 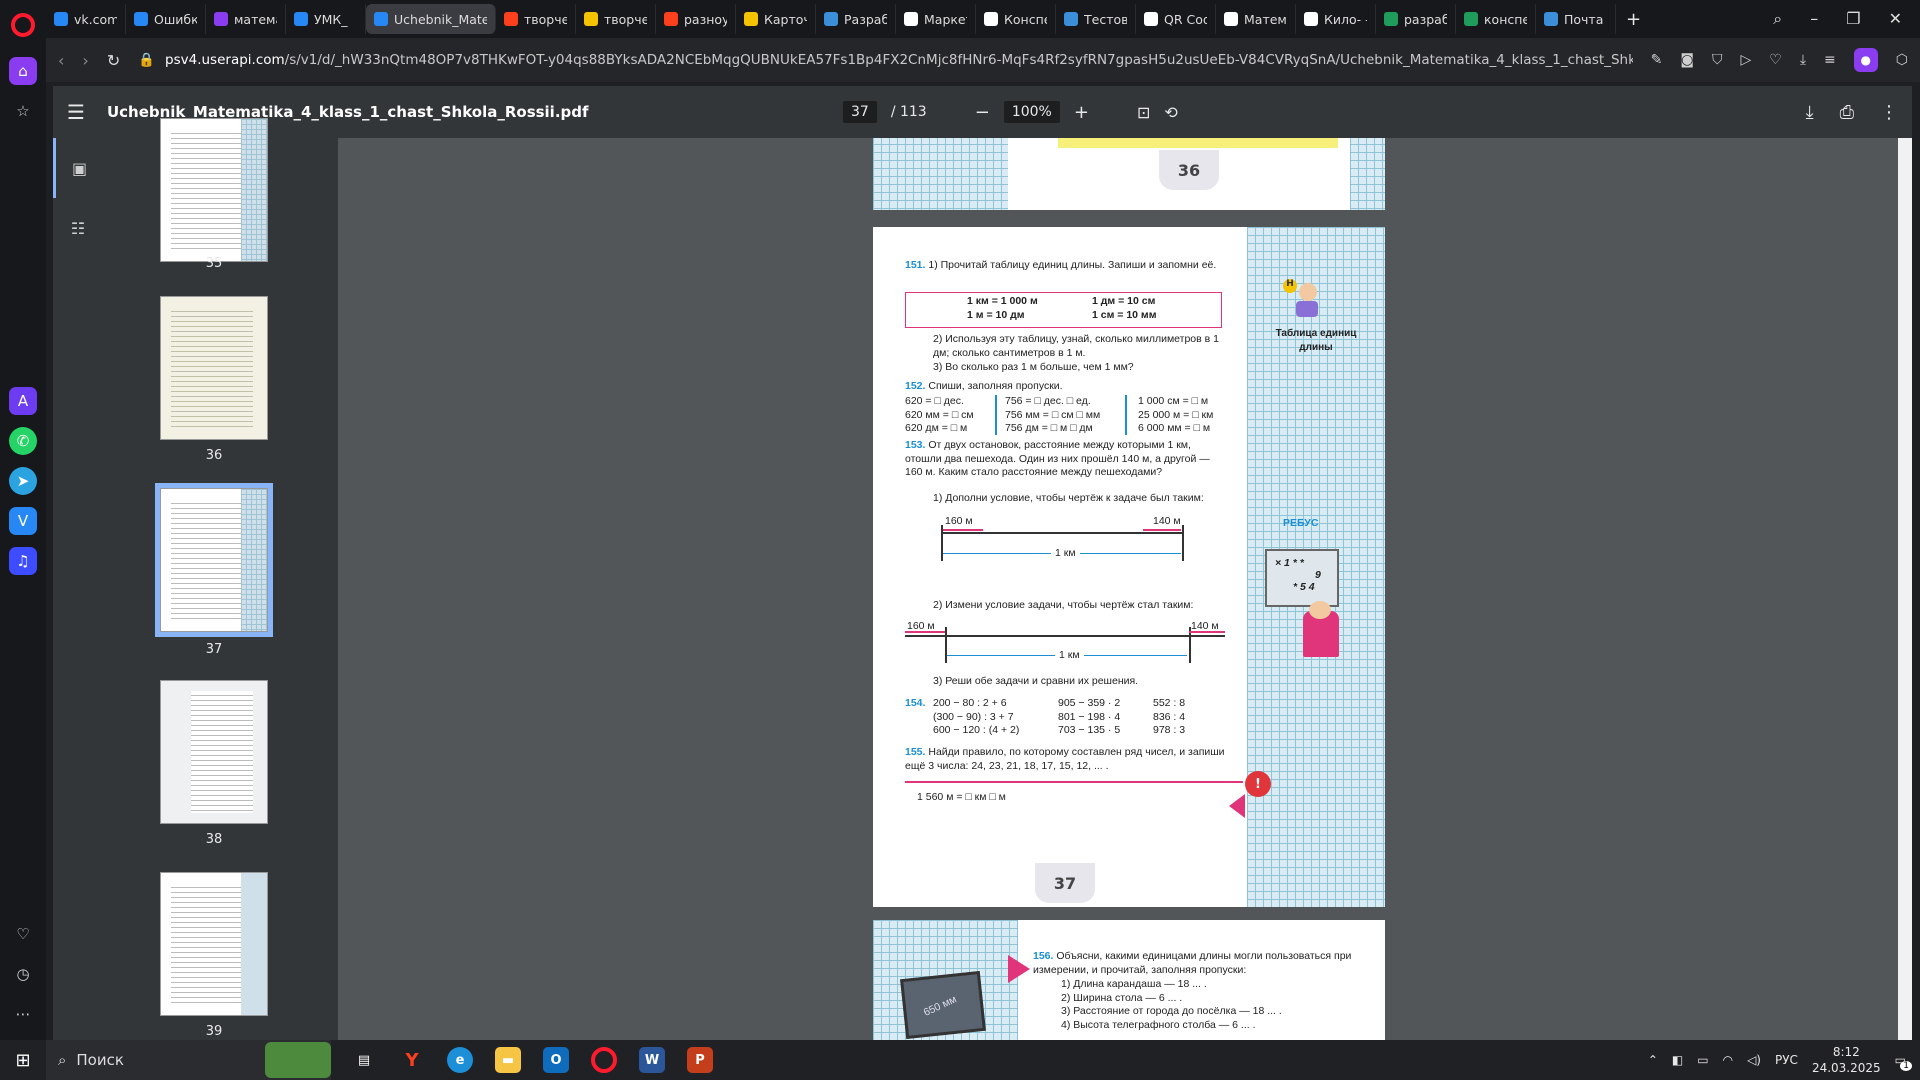 What do you see at coordinates (700, 1060) in the screenshot?
I see `powerpoint-icon: P` at bounding box center [700, 1060].